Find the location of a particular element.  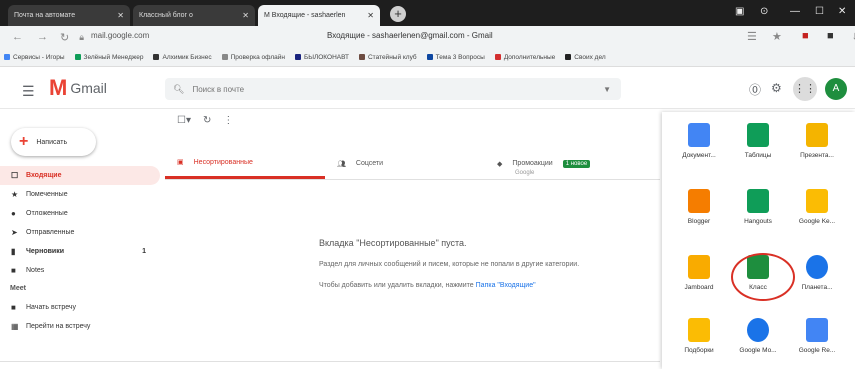

lock-icon: 🔒︎ is located at coordinates (82, 36).